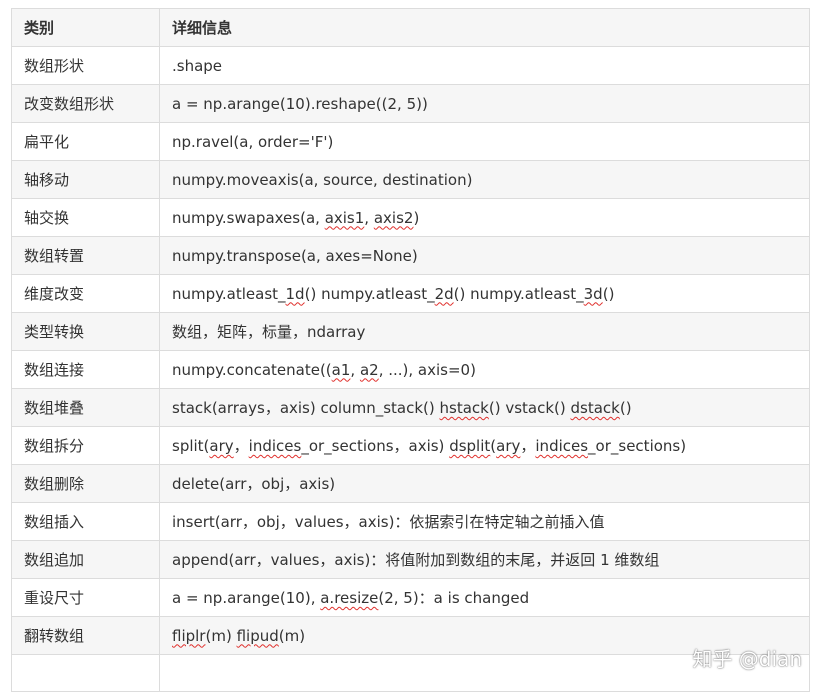 The width and height of the screenshot is (824, 694). Describe the element at coordinates (484, 255) in the screenshot. I see `detail-cell: numpy.transpose(a, axes=None)` at that location.